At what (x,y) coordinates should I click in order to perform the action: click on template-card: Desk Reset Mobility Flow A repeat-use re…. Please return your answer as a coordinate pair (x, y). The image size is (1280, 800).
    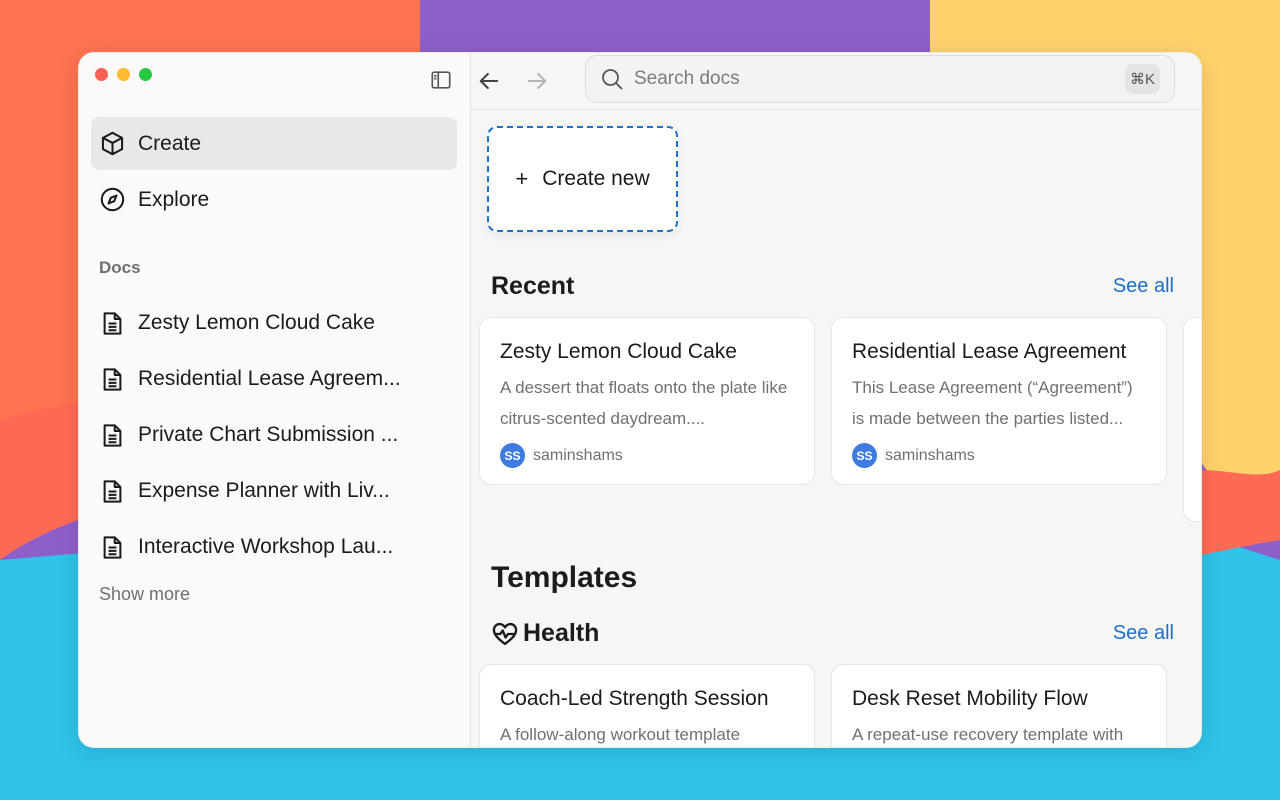
    Looking at the image, I should click on (999, 705).